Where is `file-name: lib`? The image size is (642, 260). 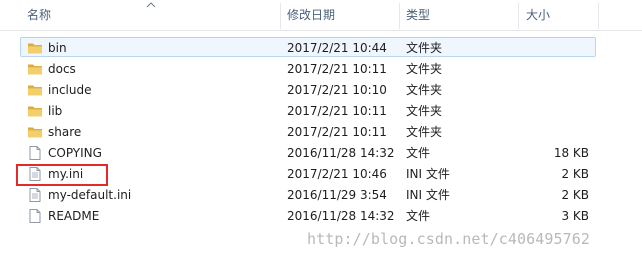
file-name: lib is located at coordinates (55, 111).